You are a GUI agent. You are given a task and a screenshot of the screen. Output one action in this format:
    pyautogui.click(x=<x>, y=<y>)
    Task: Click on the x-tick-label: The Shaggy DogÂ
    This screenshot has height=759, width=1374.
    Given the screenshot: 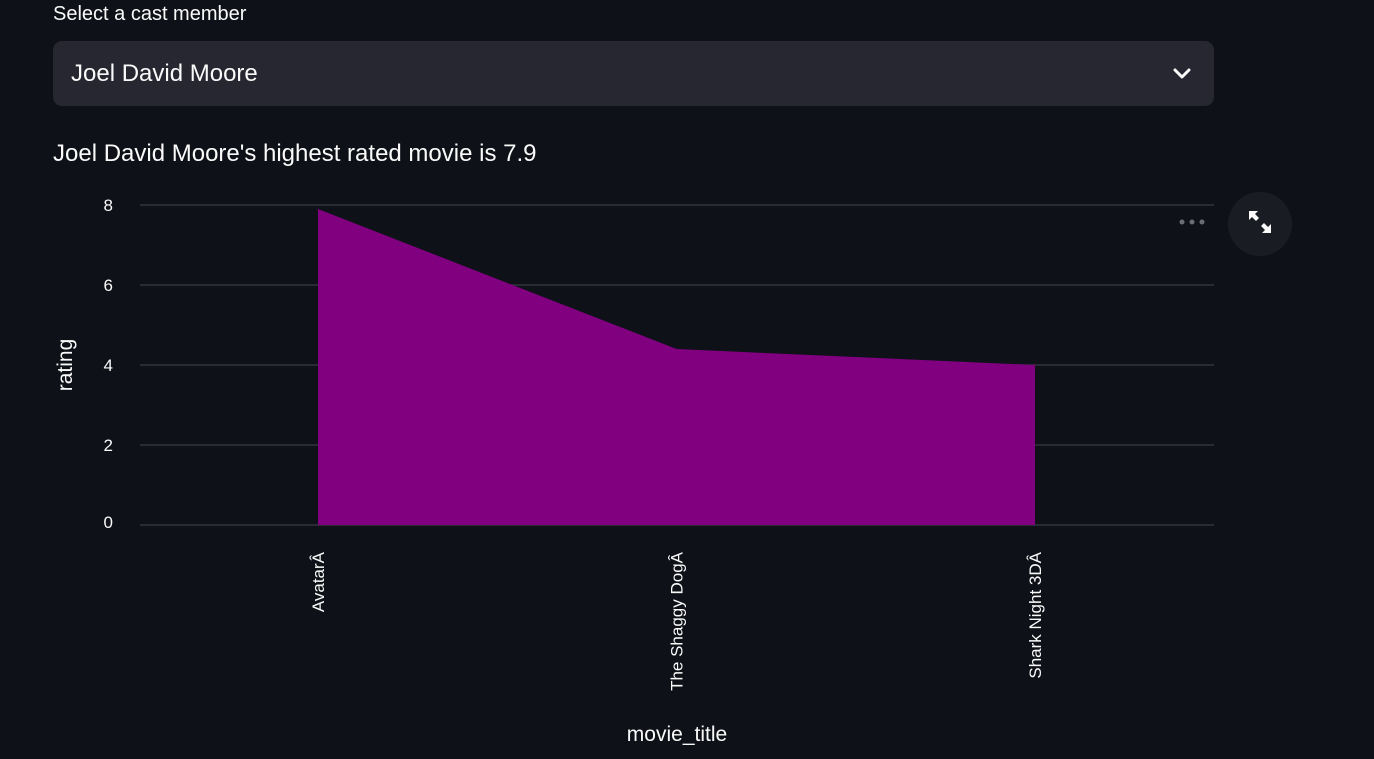 What is the action you would take?
    pyautogui.click(x=677, y=621)
    